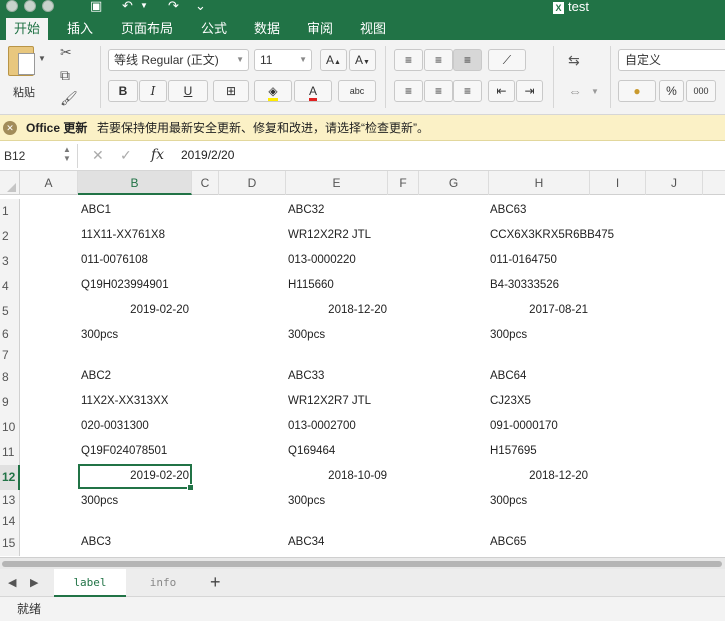  Describe the element at coordinates (322, 260) in the screenshot. I see `cell-e3: 013-0000220` at that location.